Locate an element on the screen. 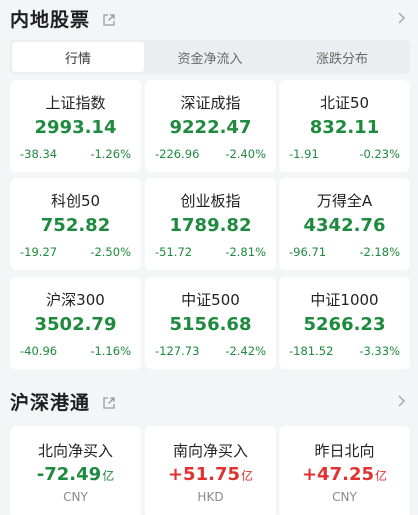 The height and width of the screenshot is (515, 418). index-name: 深证成指 is located at coordinates (210, 103).